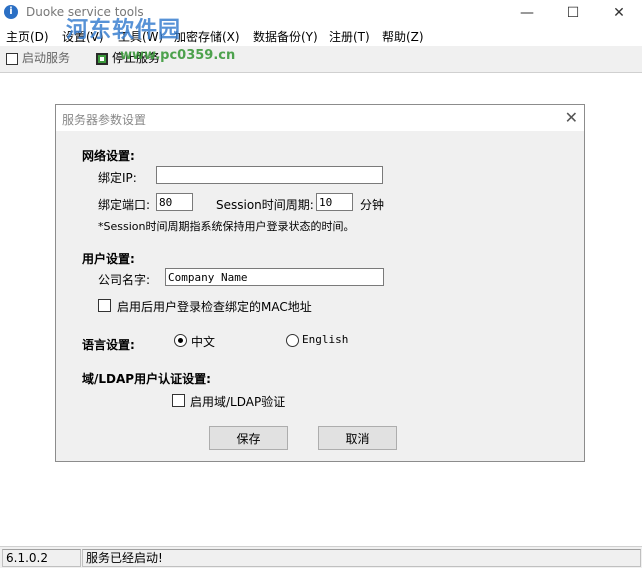 The height and width of the screenshot is (568, 642). I want to click on ldap-enable-label: 启用域/LDAP验证, so click(238, 402).